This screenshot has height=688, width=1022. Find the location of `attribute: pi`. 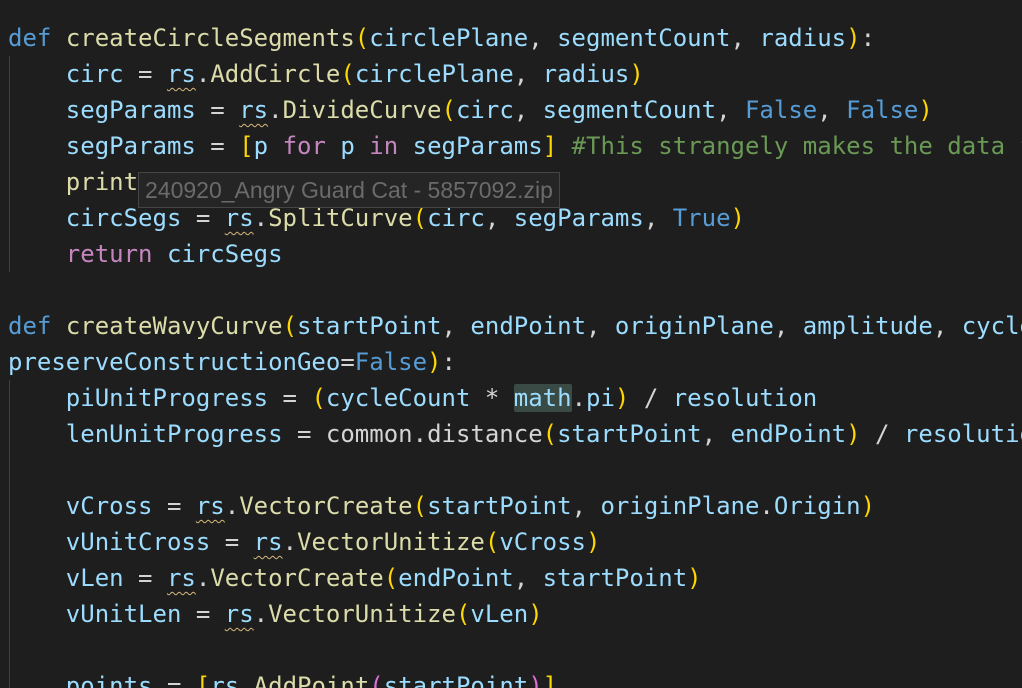

attribute: pi is located at coordinates (600, 398).